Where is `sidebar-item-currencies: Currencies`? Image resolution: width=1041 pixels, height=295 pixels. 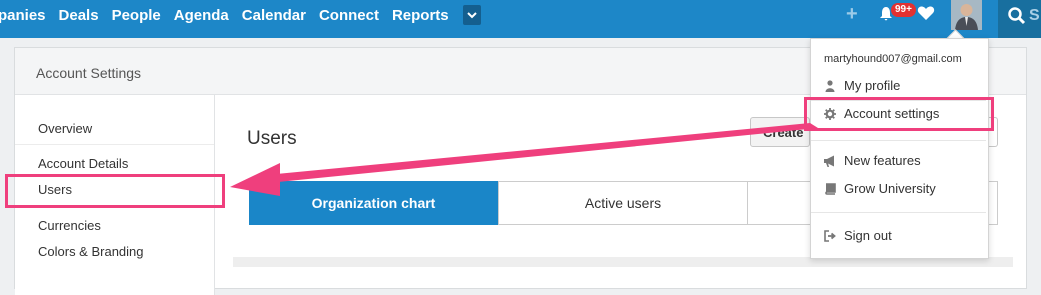 sidebar-item-currencies: Currencies is located at coordinates (69, 225).